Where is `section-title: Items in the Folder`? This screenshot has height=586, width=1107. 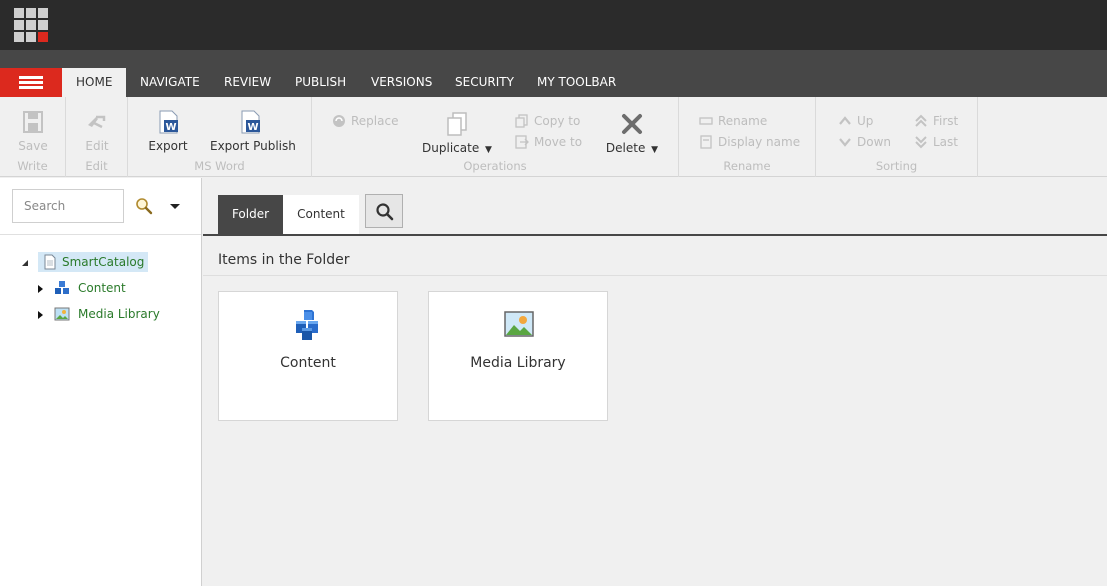
section-title: Items in the Folder is located at coordinates (284, 260).